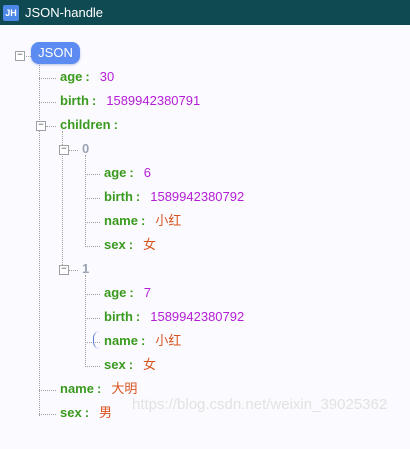 Image resolution: width=410 pixels, height=449 pixels. I want to click on array-index-1: 1, so click(85, 269).